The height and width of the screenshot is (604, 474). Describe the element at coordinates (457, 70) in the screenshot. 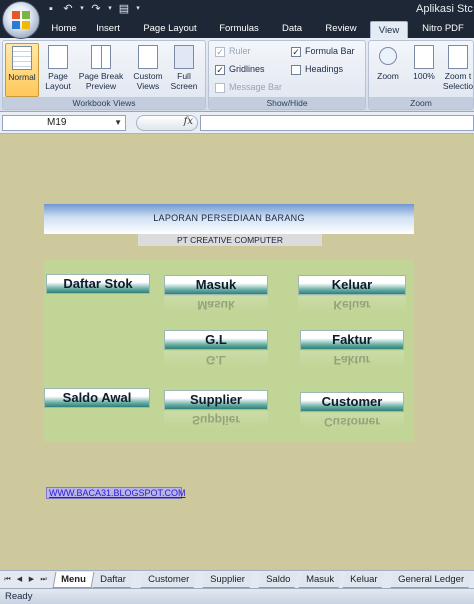

I see `zoom-to-selection-button: Zoom t Selectio` at that location.